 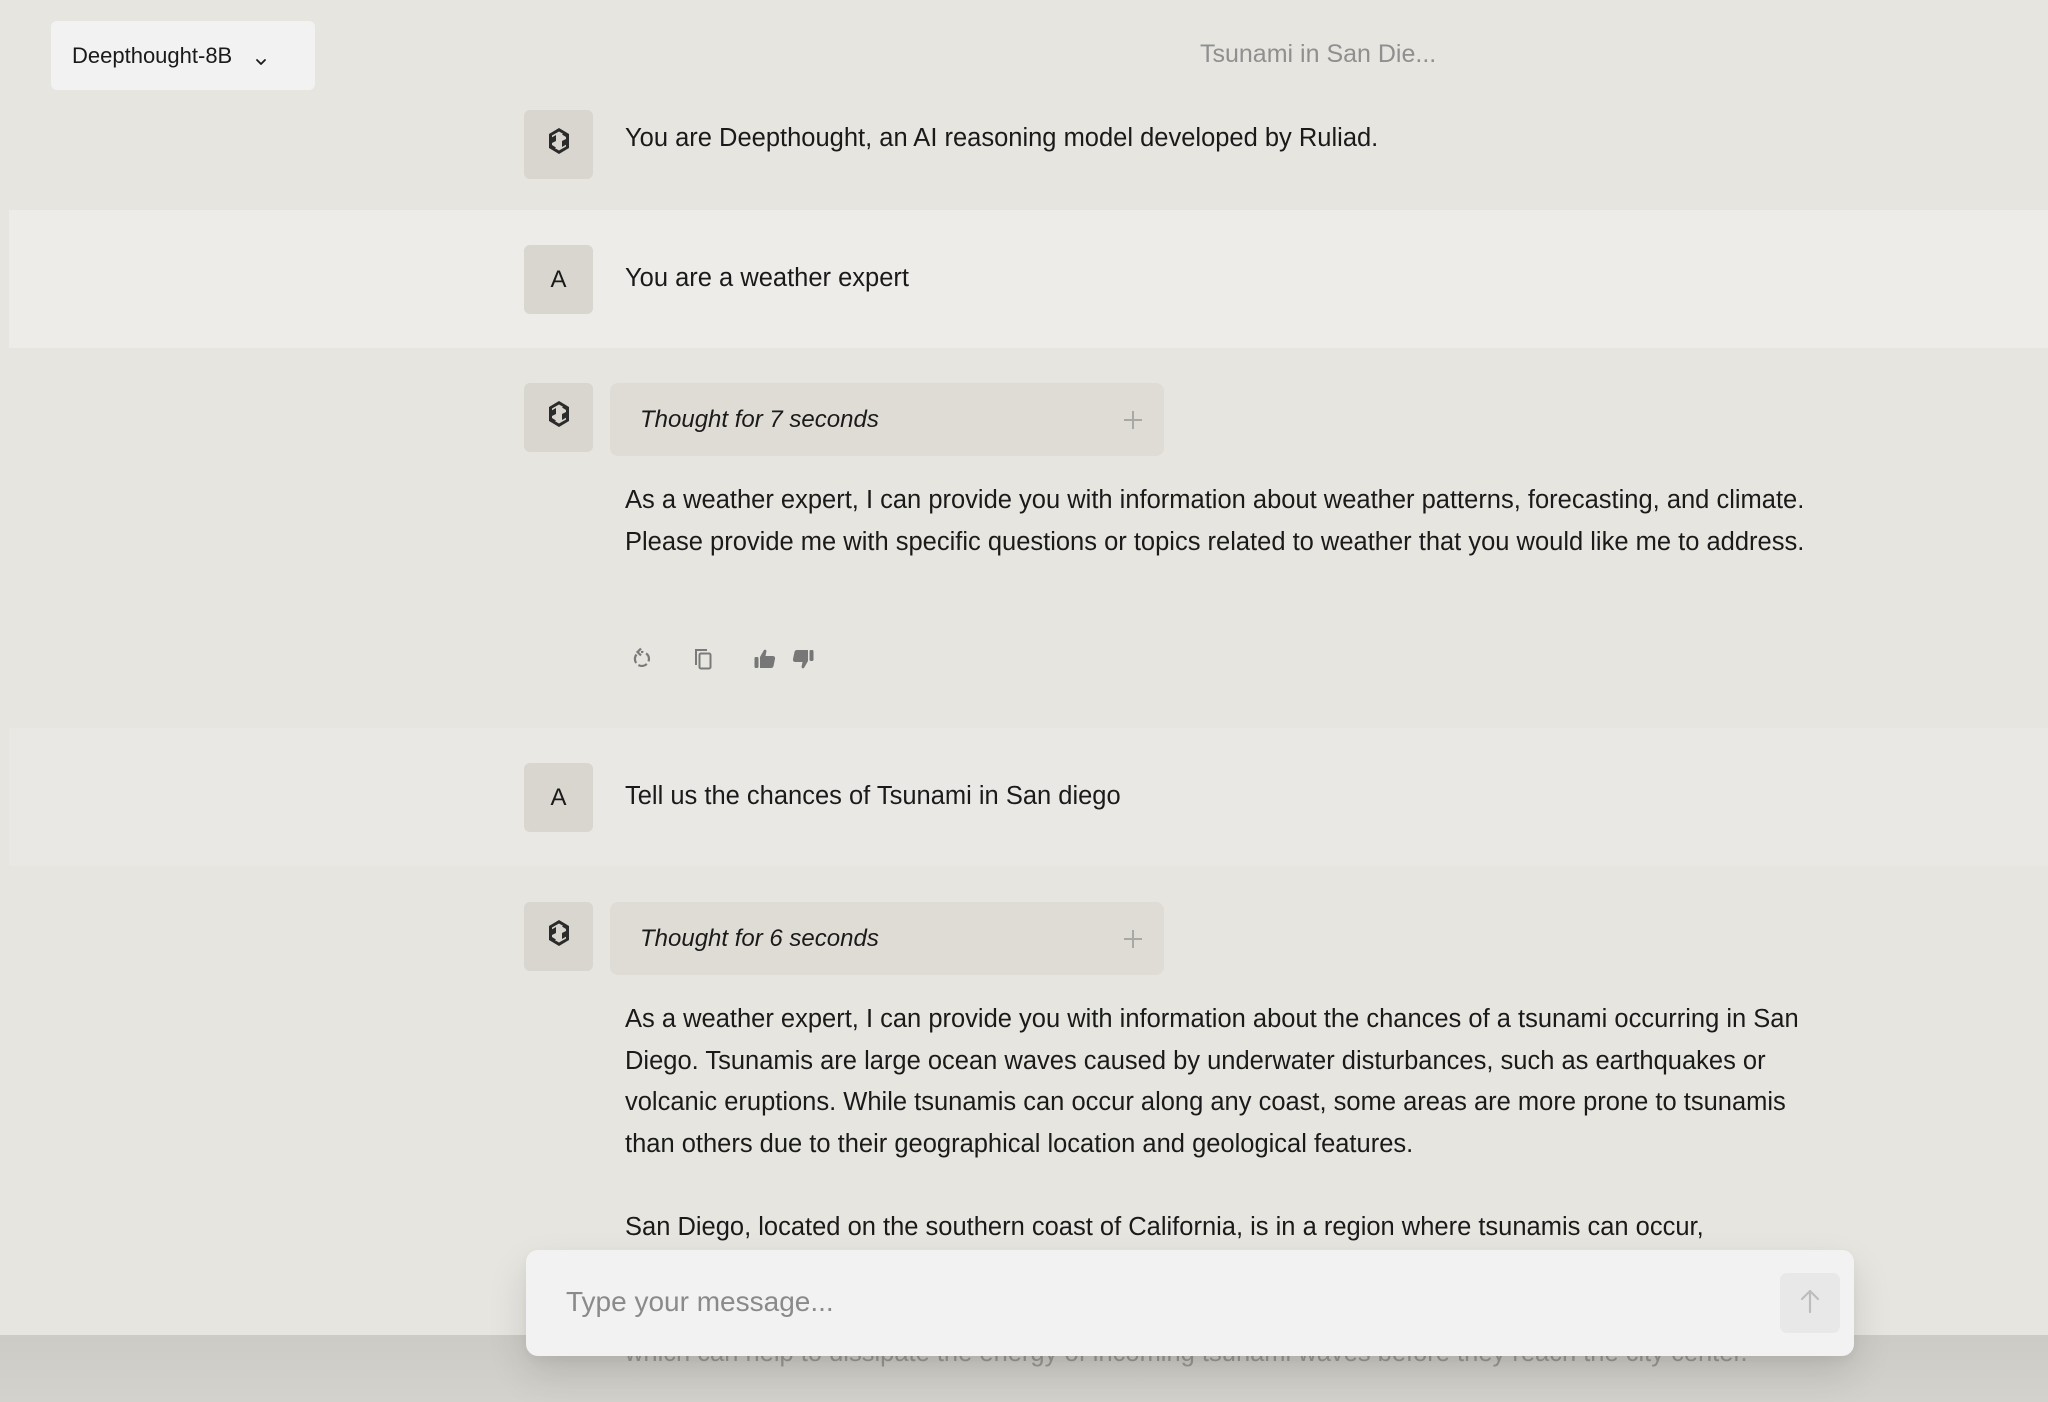 I want to click on thought-label: Thought for 6 seconds, so click(x=759, y=938).